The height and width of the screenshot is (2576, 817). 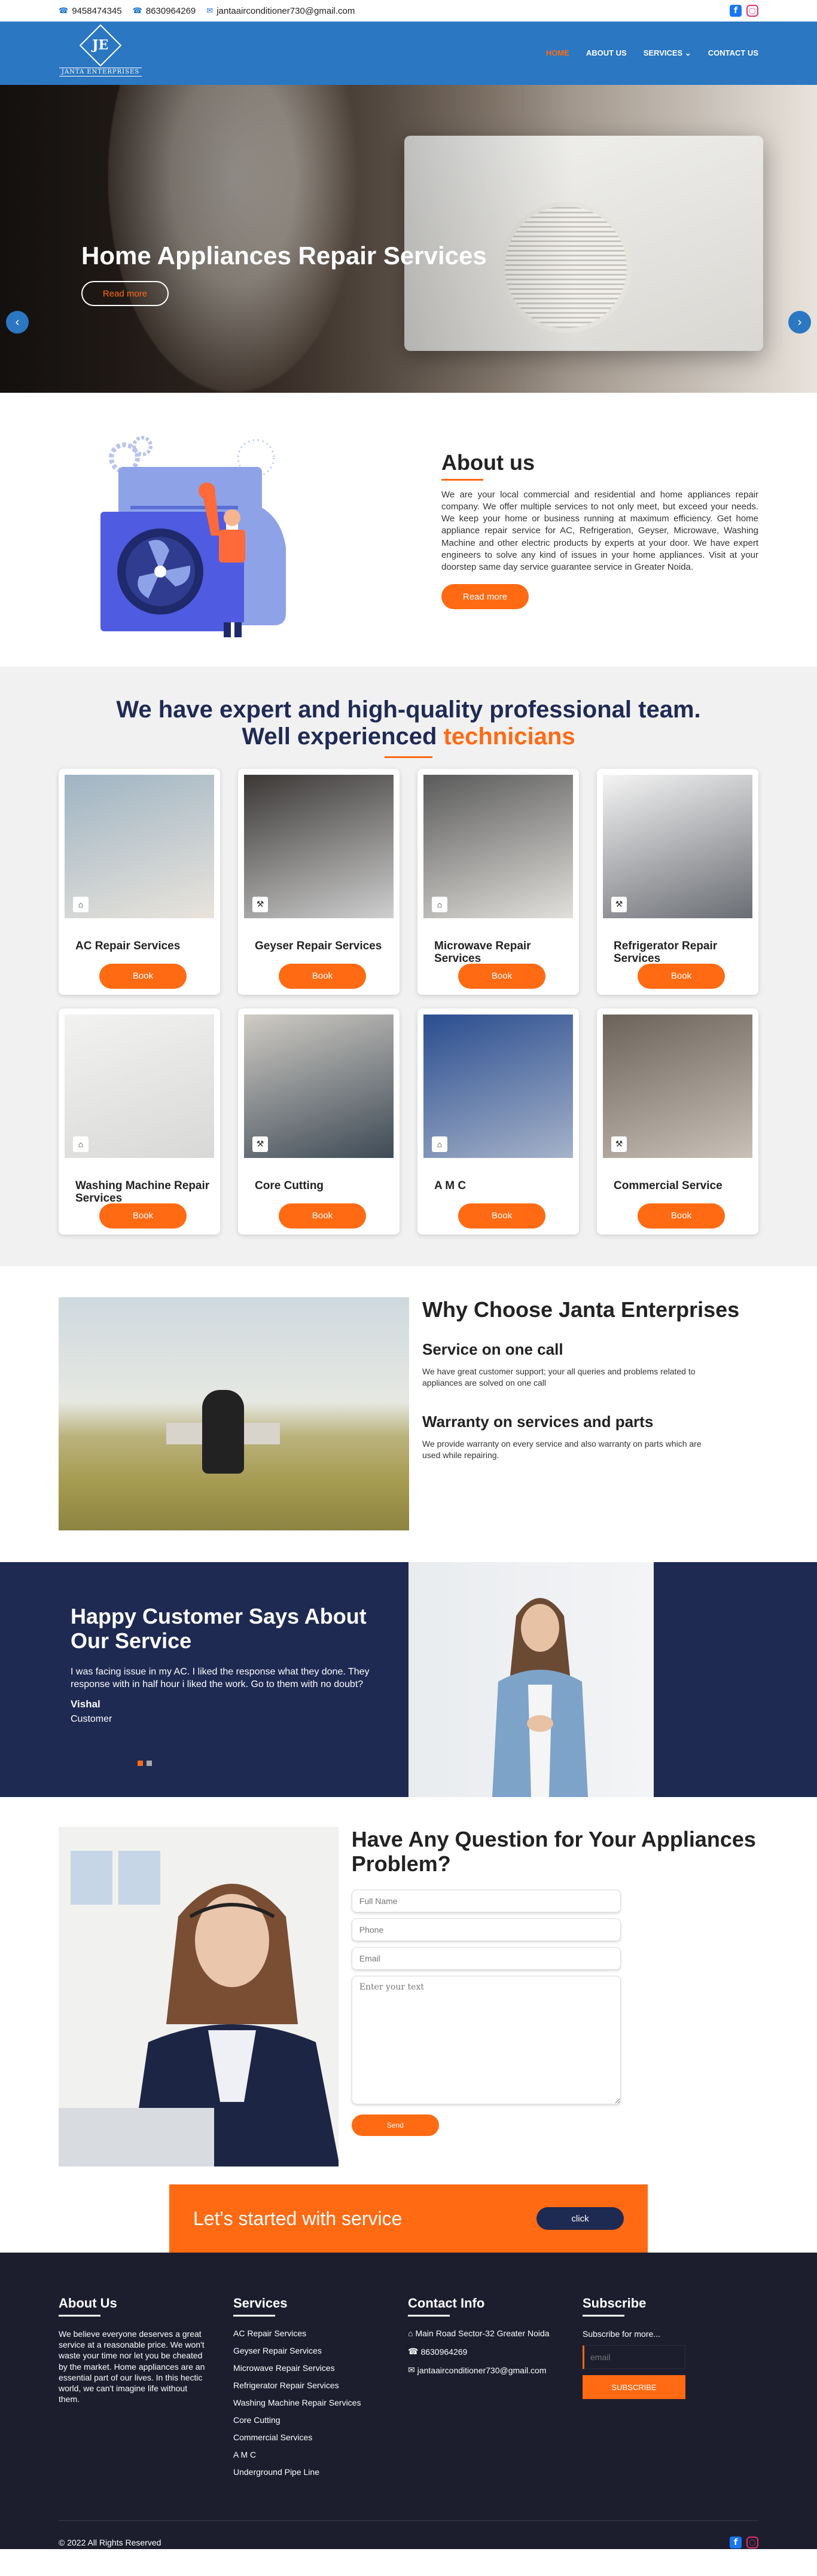 I want to click on slider-next-icon: ›, so click(x=799, y=322).